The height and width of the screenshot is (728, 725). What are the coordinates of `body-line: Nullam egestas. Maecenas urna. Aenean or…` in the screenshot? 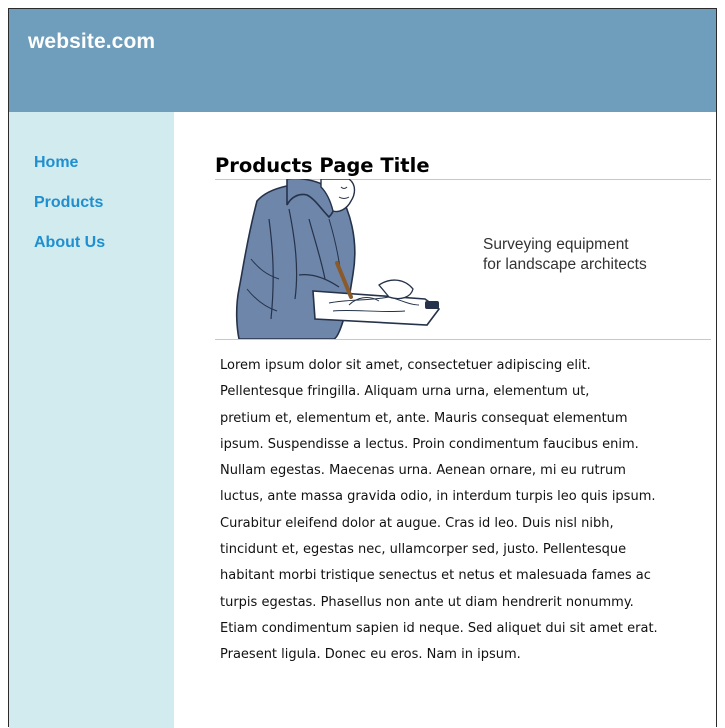 It's located at (423, 471).